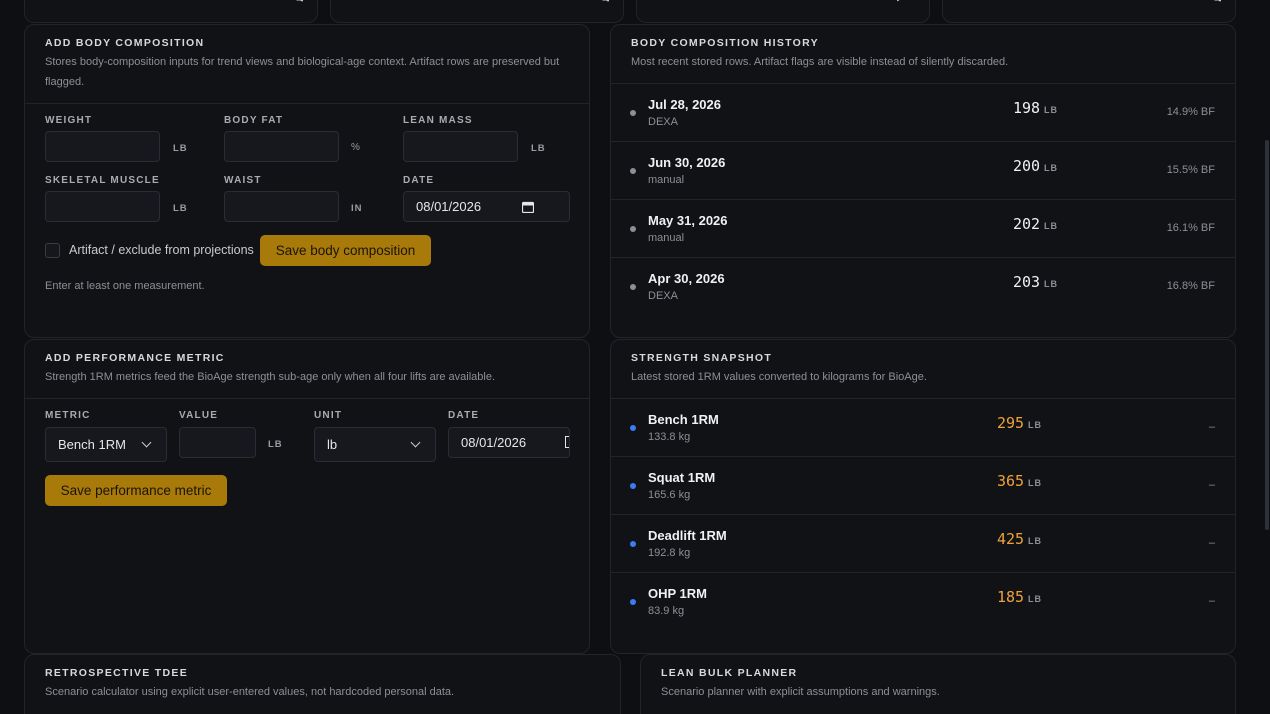  What do you see at coordinates (923, 427) in the screenshot?
I see `strength-row: Bench 1RM 133.8 kg 295 LB –` at bounding box center [923, 427].